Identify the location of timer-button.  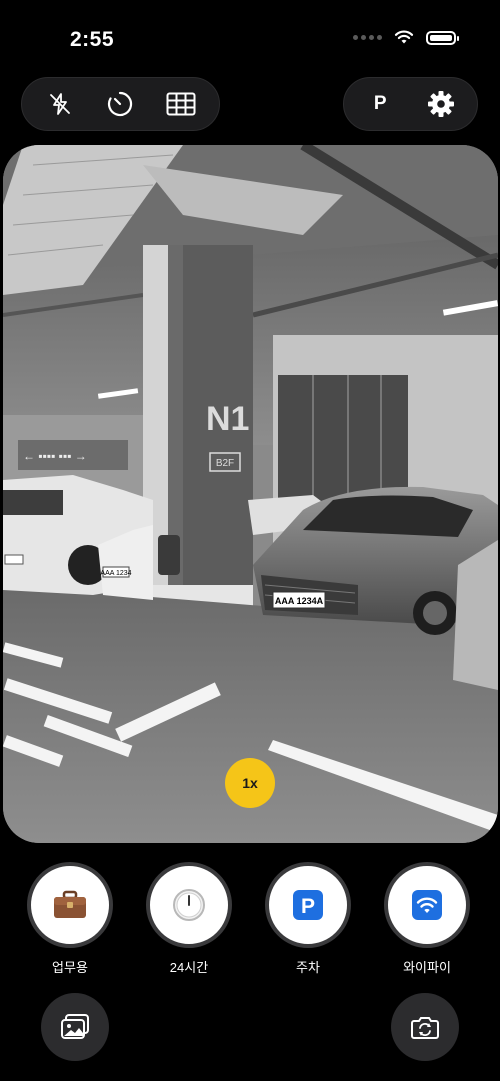
(120, 104).